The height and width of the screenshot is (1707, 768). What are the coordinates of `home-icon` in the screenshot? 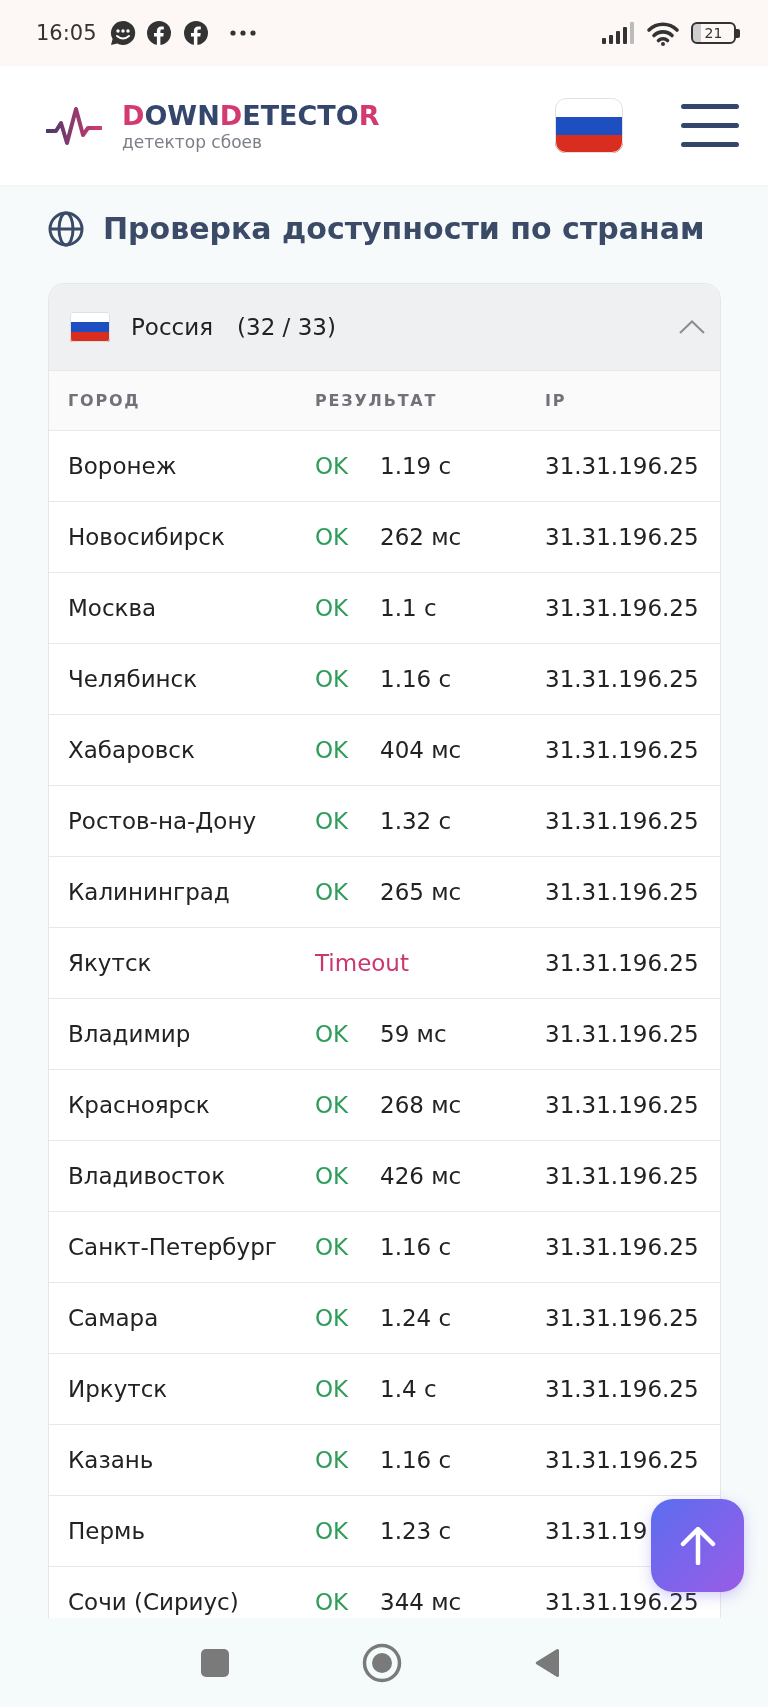 It's located at (382, 1662).